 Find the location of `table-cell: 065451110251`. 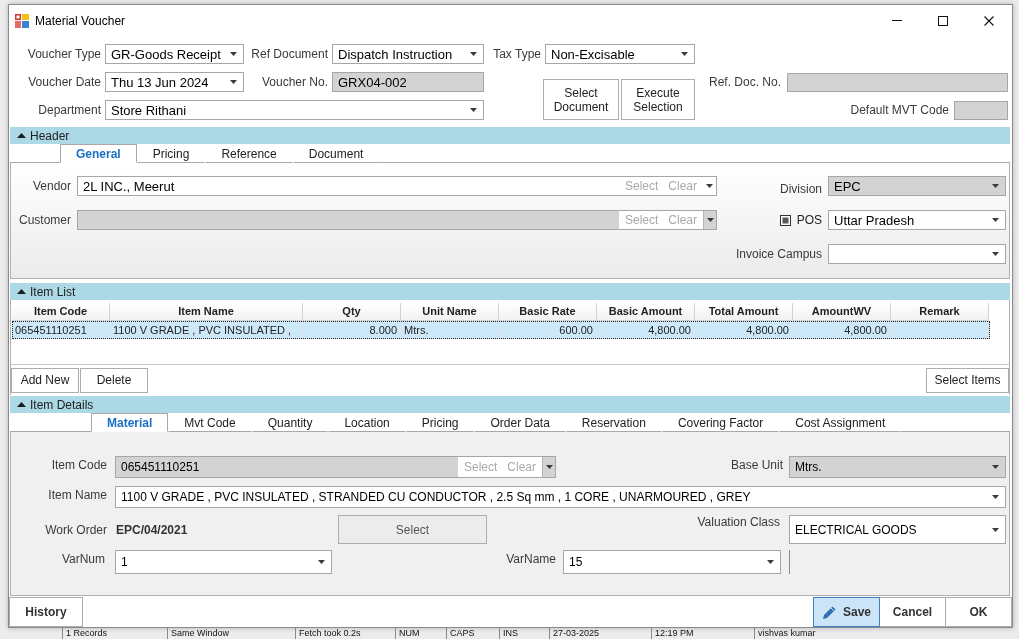

table-cell: 065451110251 is located at coordinates (61, 330).